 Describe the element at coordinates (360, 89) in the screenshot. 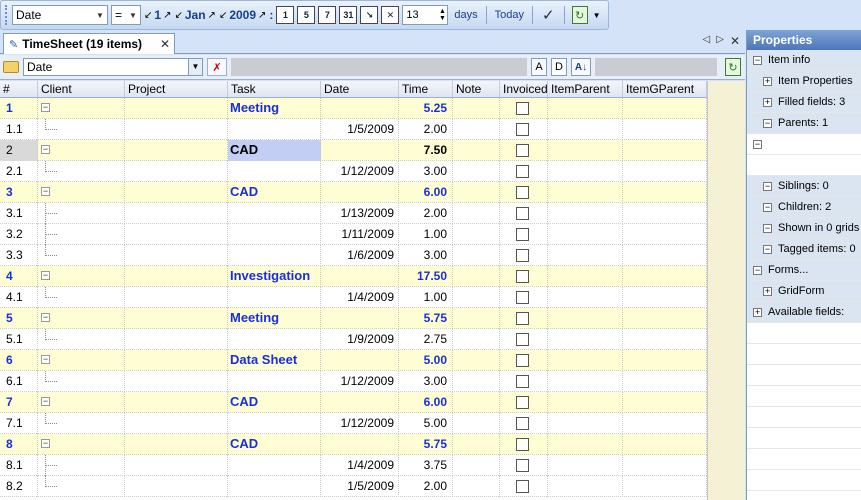

I see `col-date: Date` at that location.